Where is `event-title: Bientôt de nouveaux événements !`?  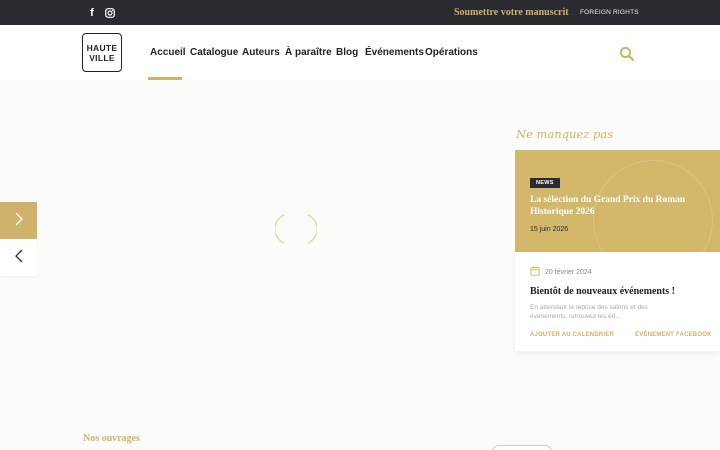
event-title: Bientôt de nouveaux événements ! is located at coordinates (620, 291).